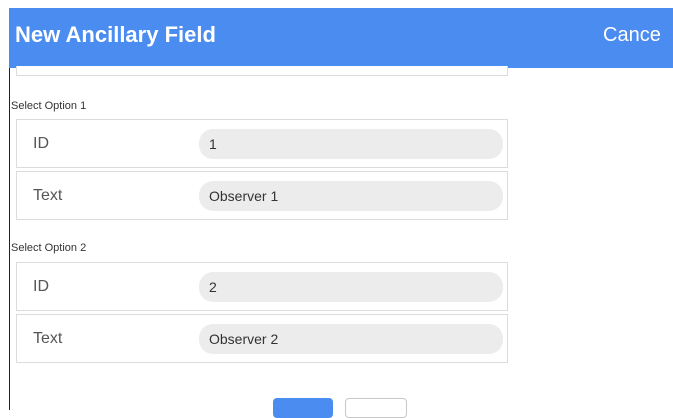 This screenshot has height=418, width=673. What do you see at coordinates (48, 338) in the screenshot?
I see `option-2-text-label: Text` at bounding box center [48, 338].